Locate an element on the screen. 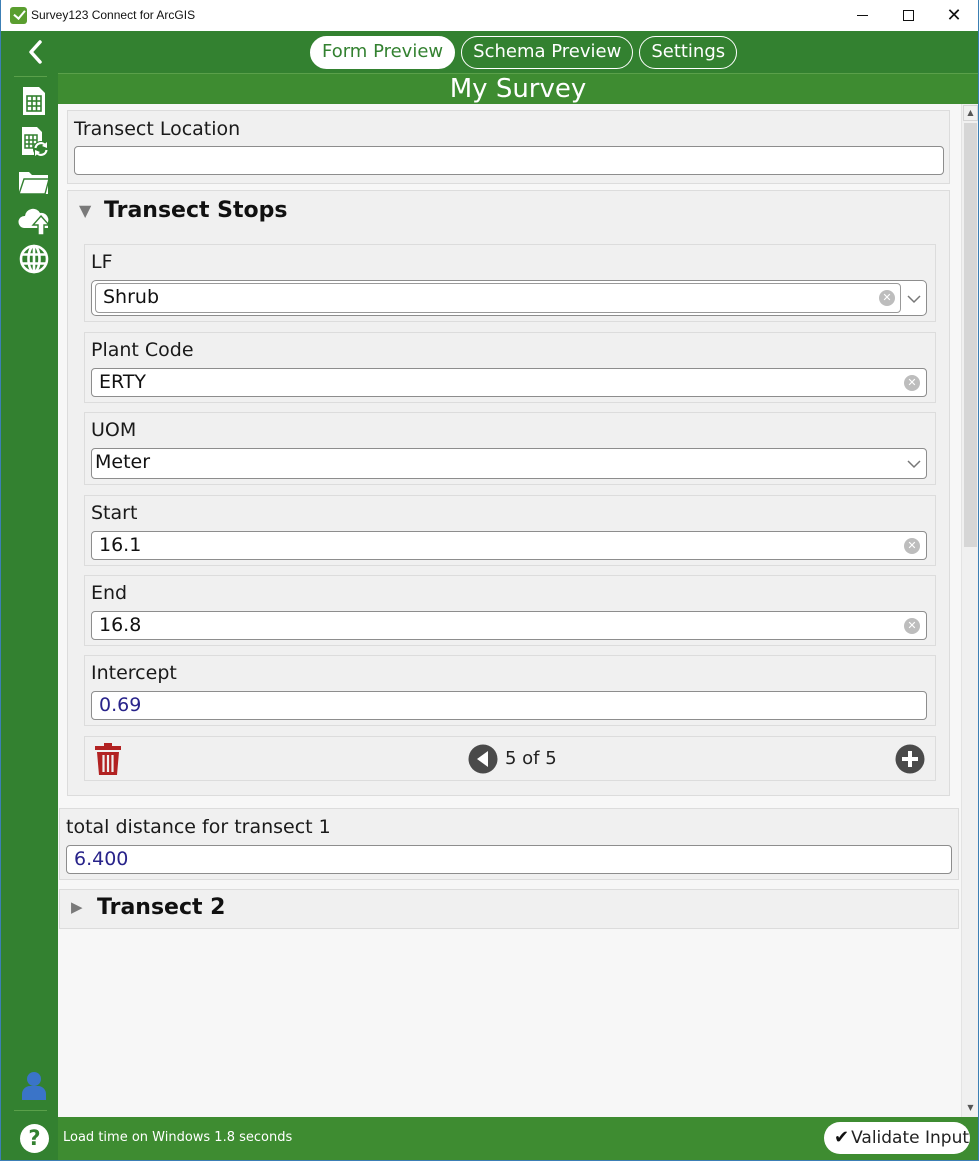 This screenshot has width=979, height=1161. record-counter: 5 of 5 is located at coordinates (531, 758).